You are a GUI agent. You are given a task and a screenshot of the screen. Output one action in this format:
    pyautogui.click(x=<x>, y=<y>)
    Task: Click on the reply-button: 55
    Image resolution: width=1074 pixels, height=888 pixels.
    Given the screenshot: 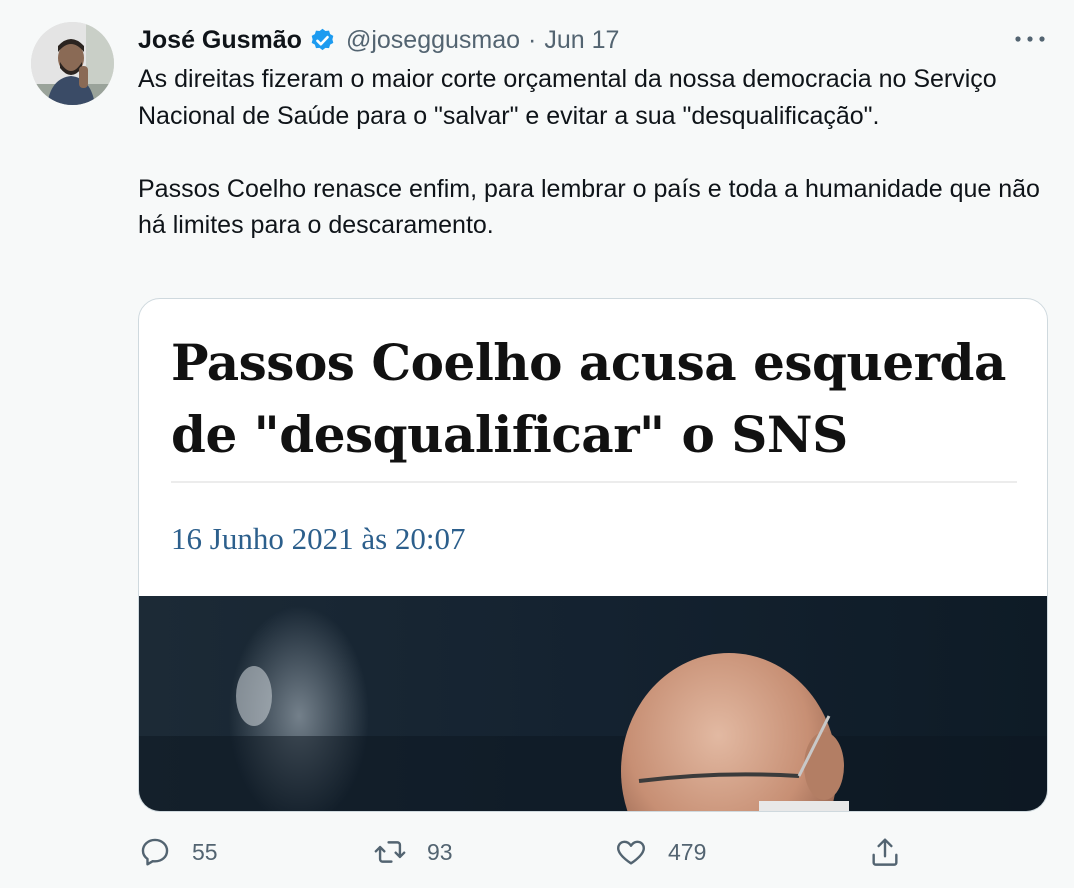 What is the action you would take?
    pyautogui.click(x=178, y=852)
    